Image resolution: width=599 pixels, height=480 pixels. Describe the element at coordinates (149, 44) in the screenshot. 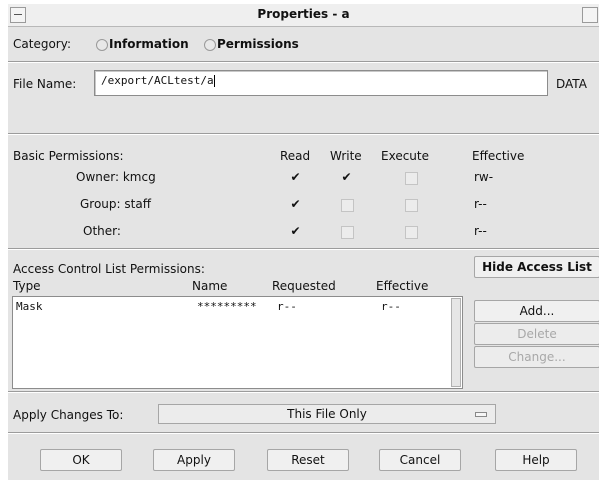

I see `category-option-information: Information` at that location.